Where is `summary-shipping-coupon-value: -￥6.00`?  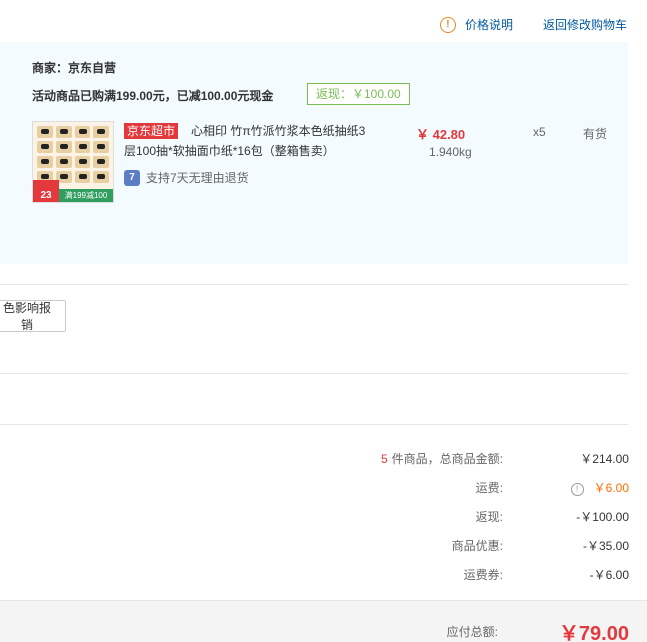 summary-shipping-coupon-value: -￥6.00 is located at coordinates (609, 575).